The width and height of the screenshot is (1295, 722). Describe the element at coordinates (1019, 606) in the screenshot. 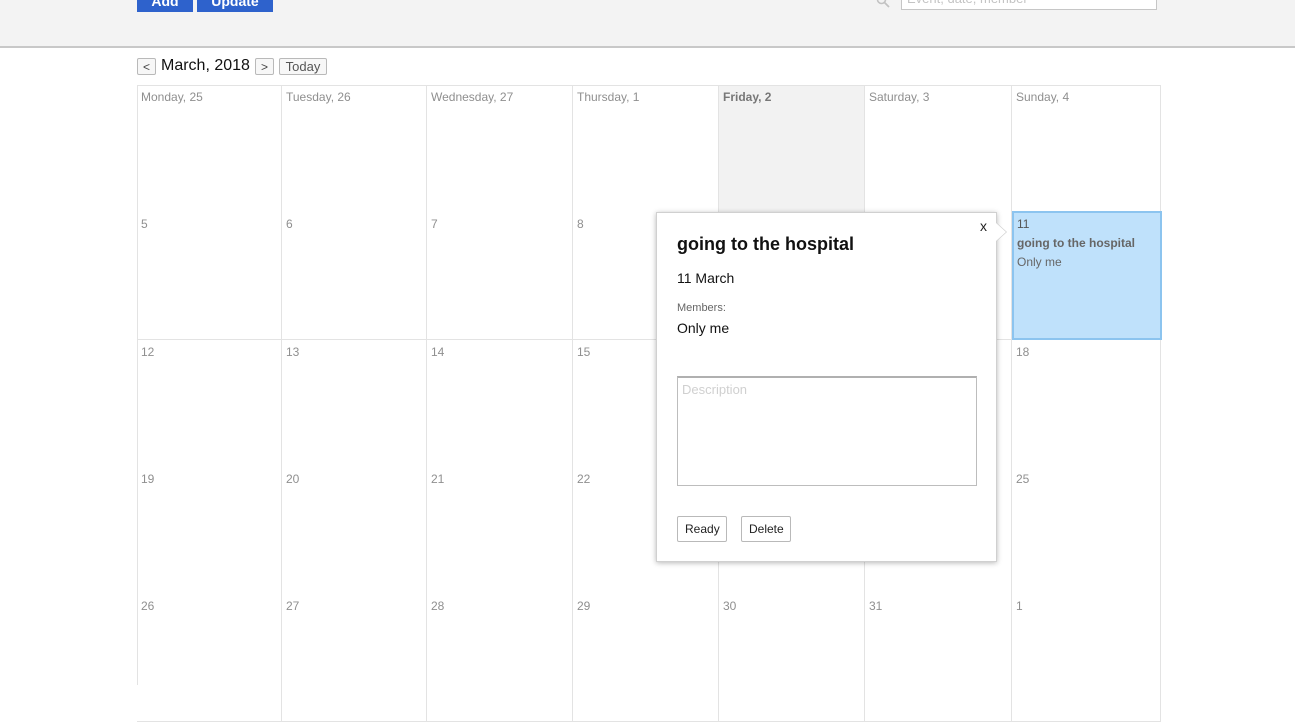

I see `day-label: 1` at that location.